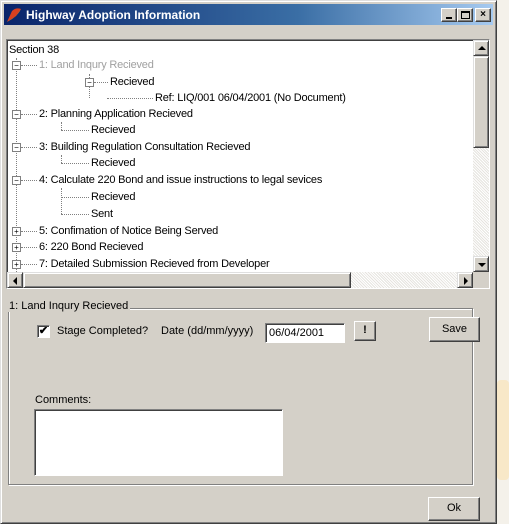 The height and width of the screenshot is (524, 509). I want to click on tree-item-reference: Ref: LIQ/001 06/04/2001 (No Document), so click(250, 98).